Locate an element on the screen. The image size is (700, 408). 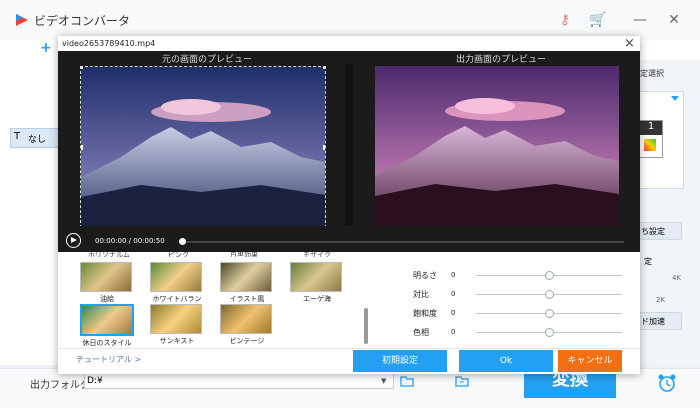
ok-button: Ok is located at coordinates (506, 361).